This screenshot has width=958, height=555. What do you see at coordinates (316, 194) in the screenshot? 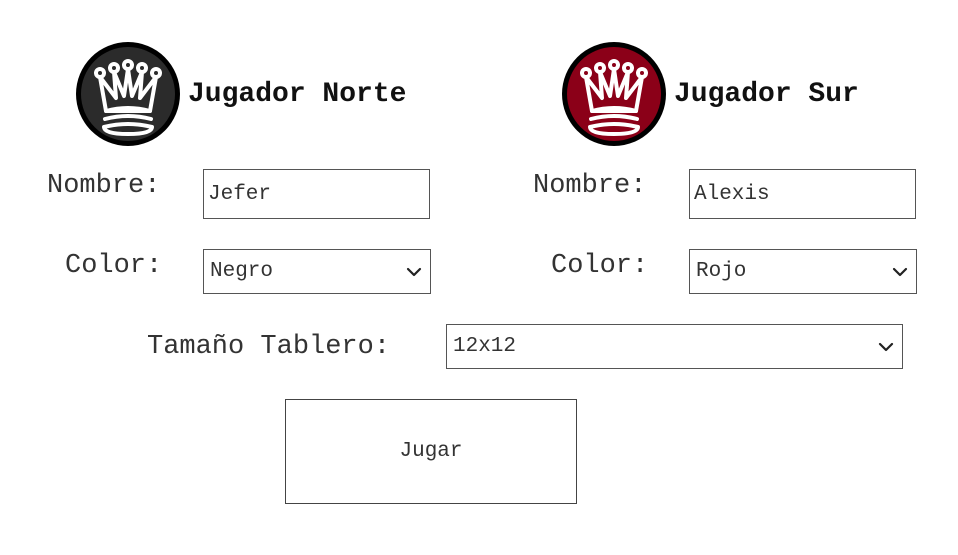
I see `north-name-input` at bounding box center [316, 194].